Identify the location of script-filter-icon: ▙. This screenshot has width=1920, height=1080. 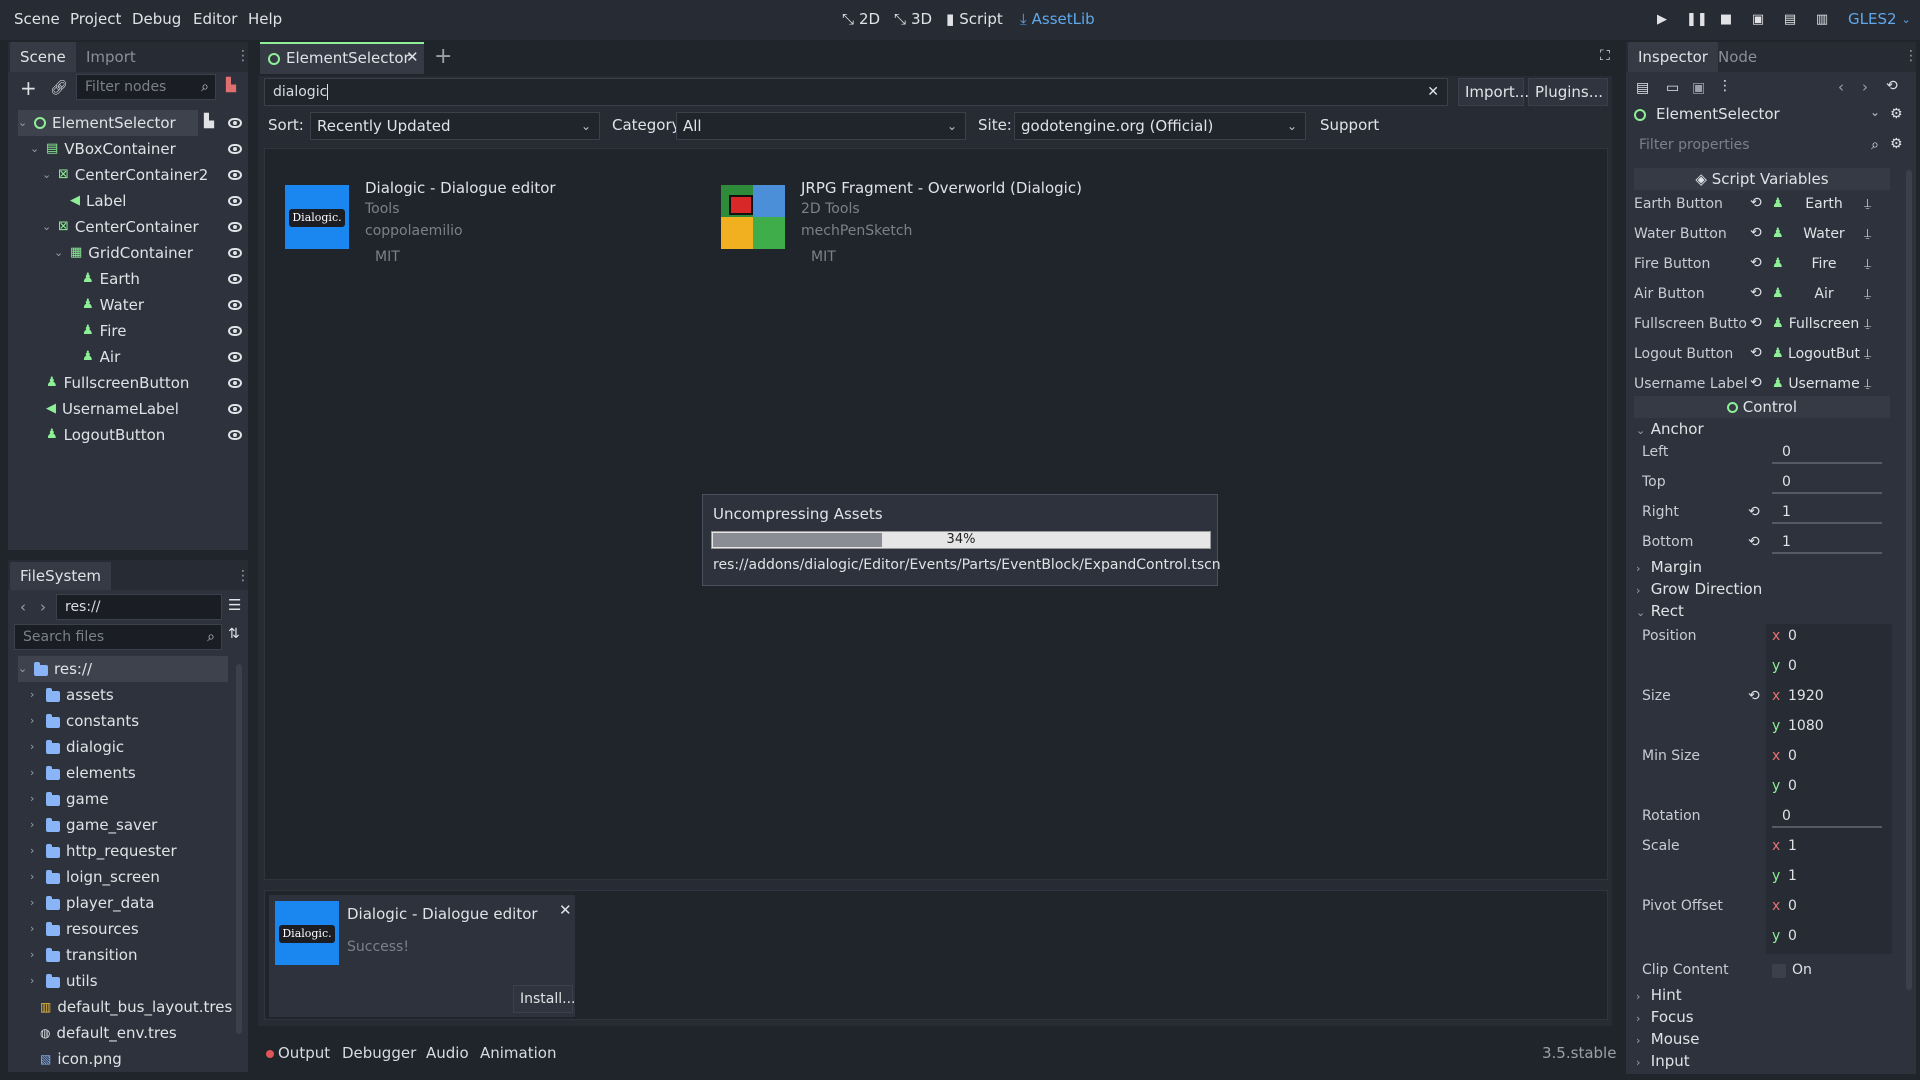
(231, 85).